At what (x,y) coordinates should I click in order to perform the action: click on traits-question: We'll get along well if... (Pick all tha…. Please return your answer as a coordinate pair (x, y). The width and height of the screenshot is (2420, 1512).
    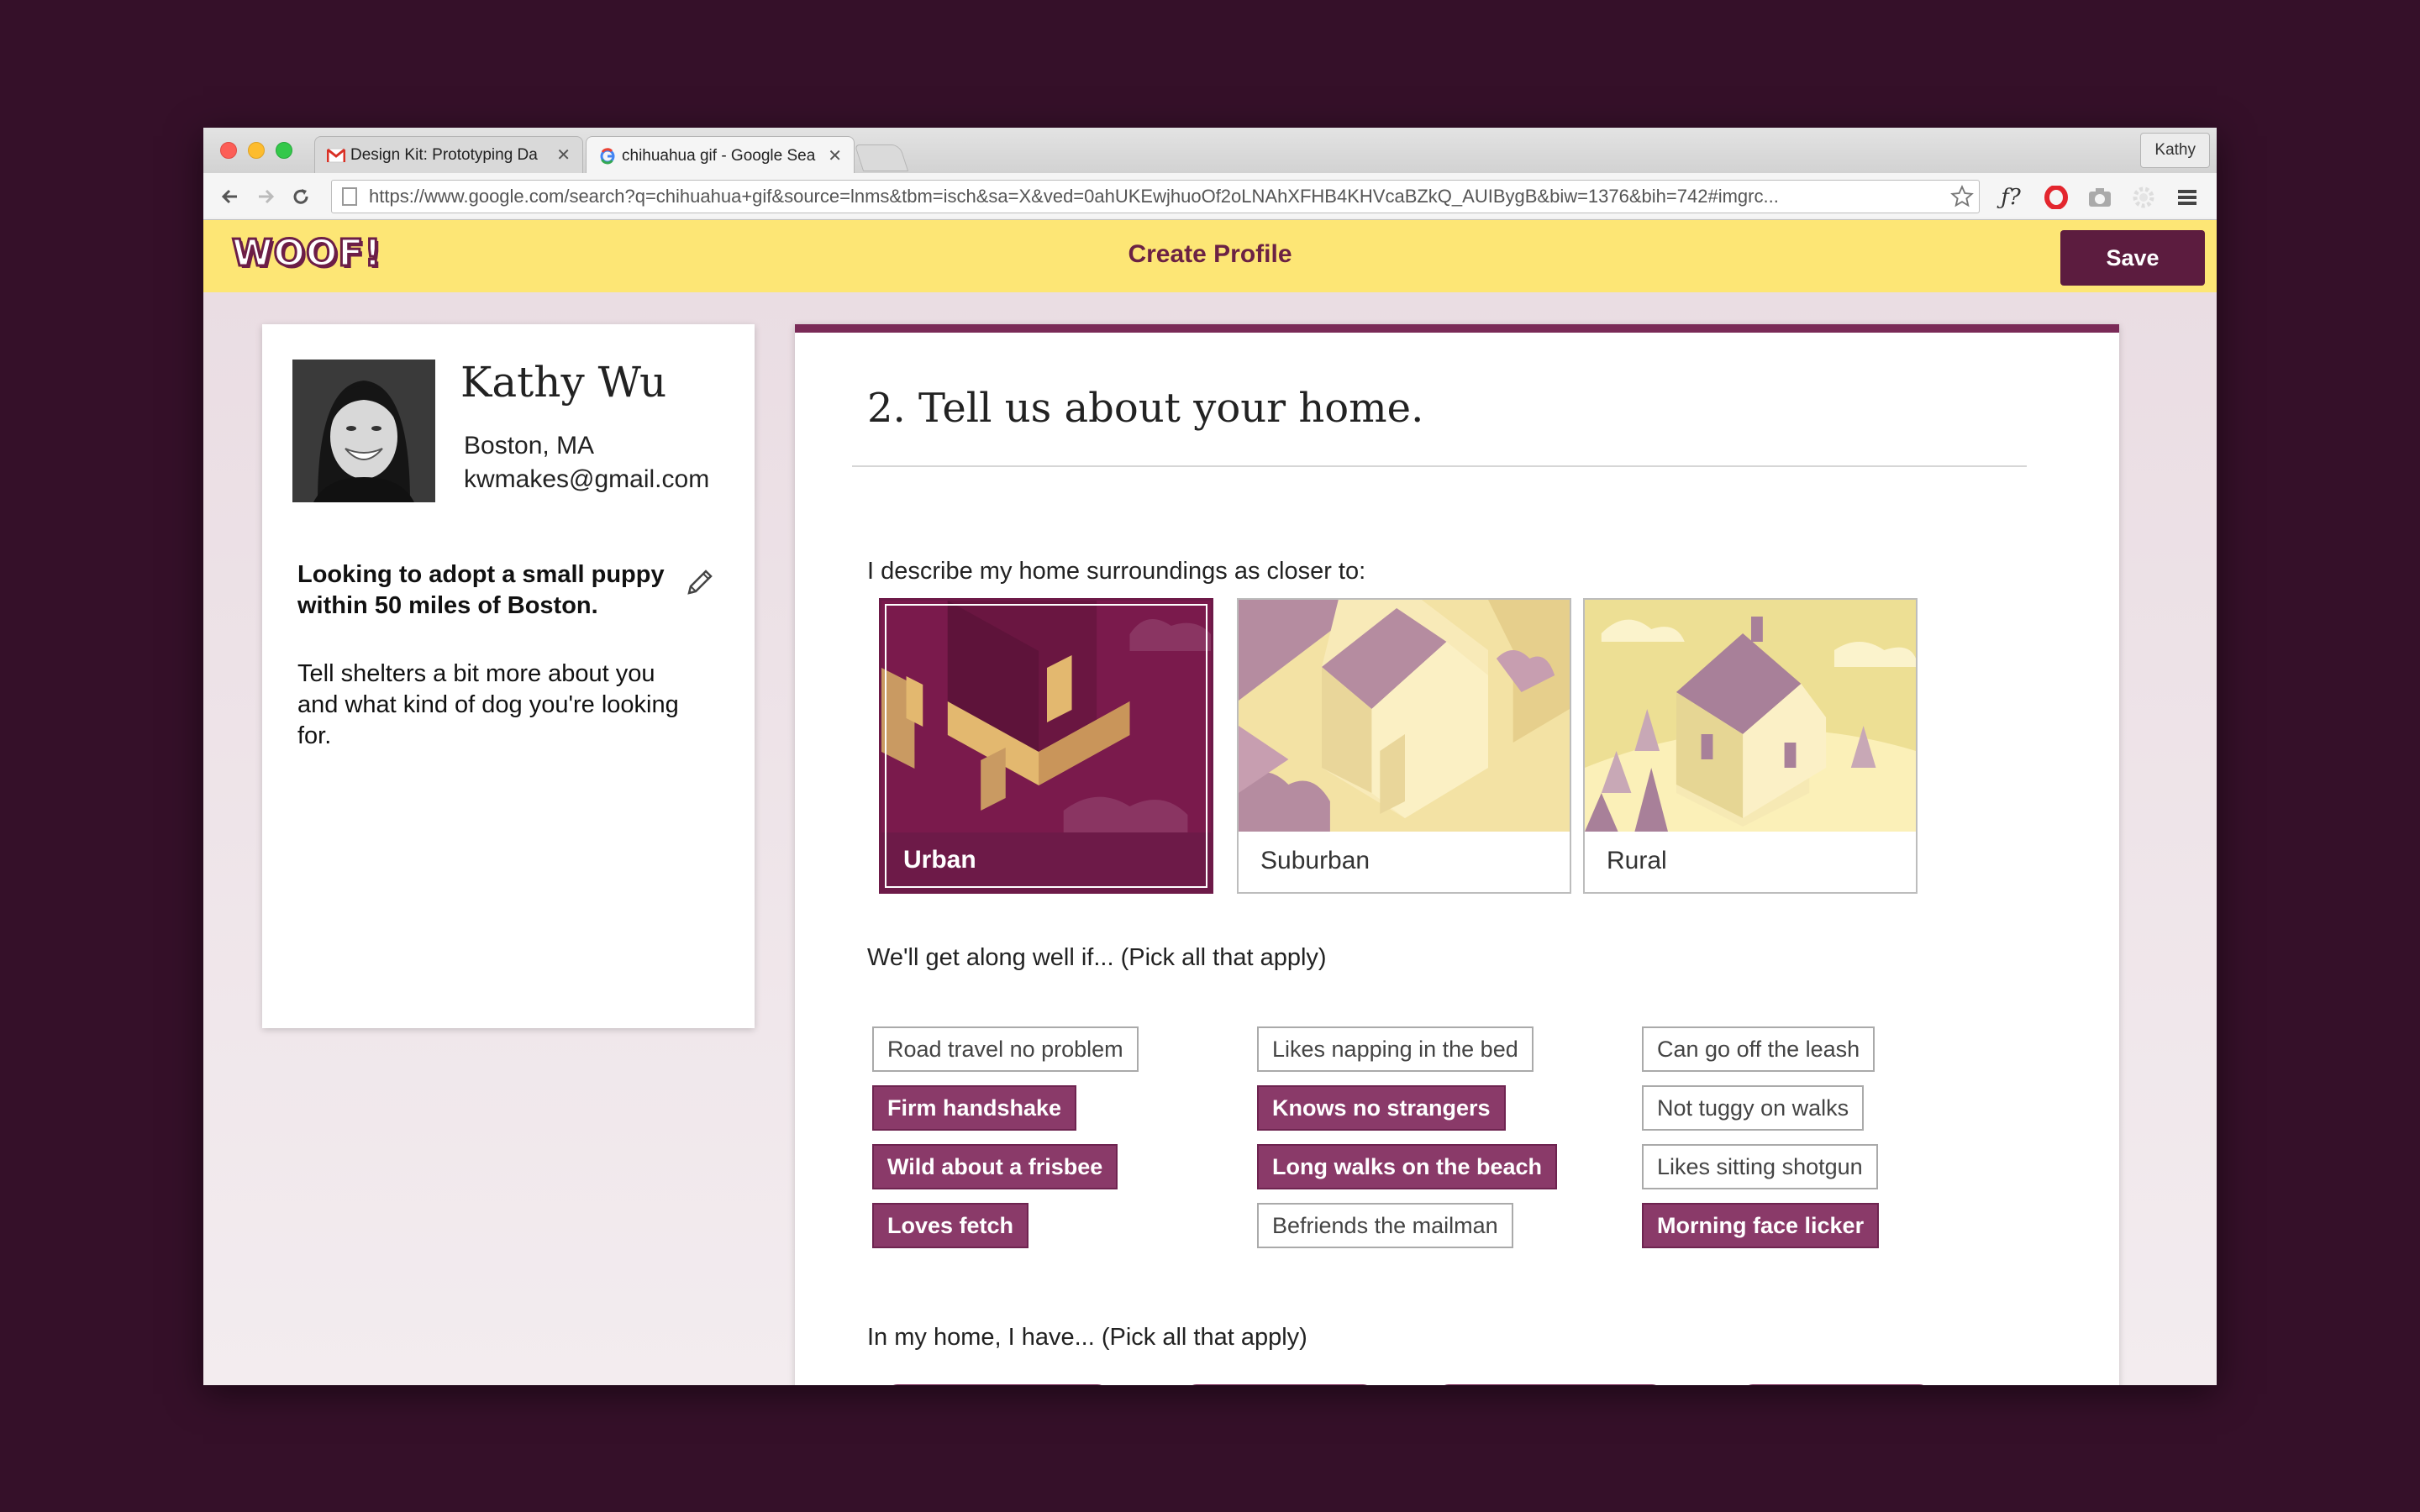
    Looking at the image, I should click on (1097, 957).